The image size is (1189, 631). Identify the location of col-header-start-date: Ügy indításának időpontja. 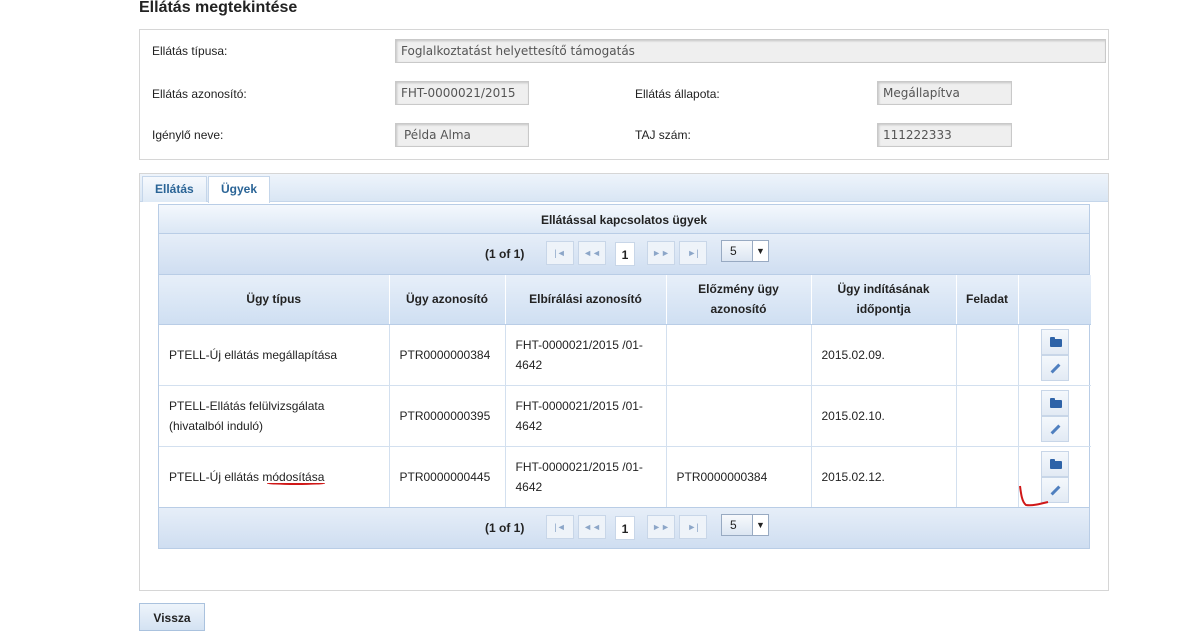
(884, 300).